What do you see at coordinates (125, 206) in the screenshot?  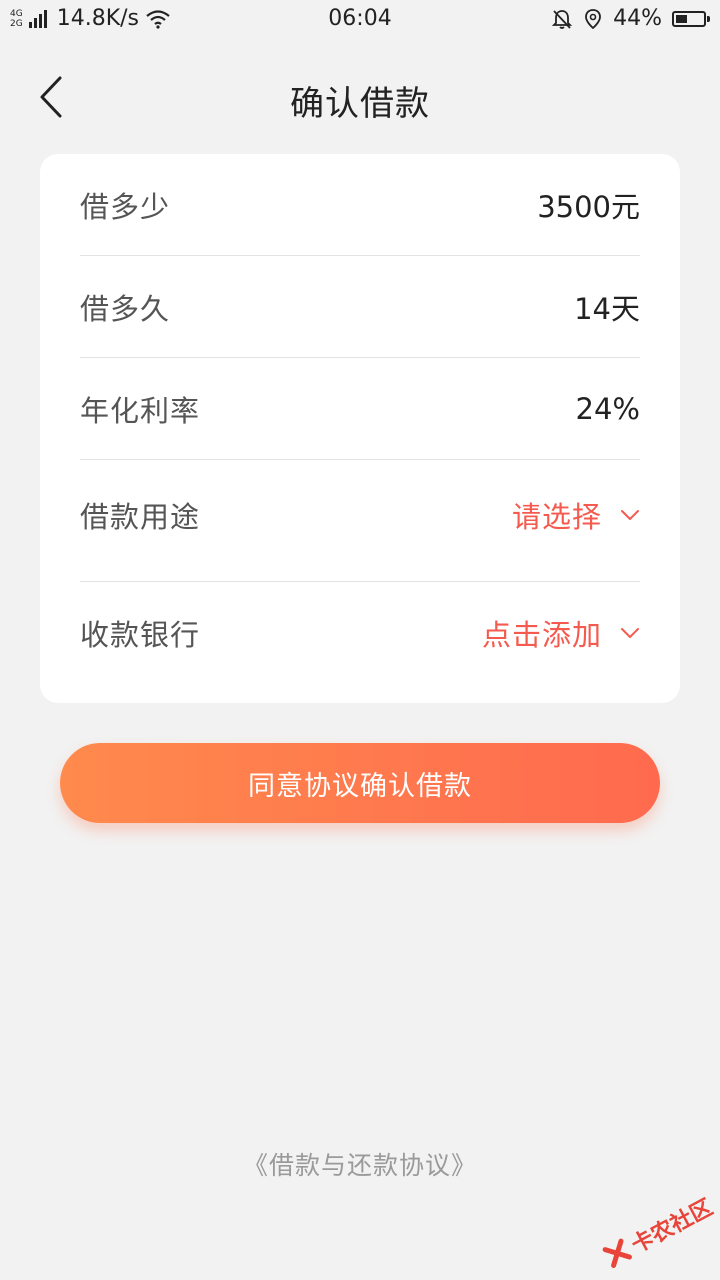 I see `loan-amount-label: 借多少` at bounding box center [125, 206].